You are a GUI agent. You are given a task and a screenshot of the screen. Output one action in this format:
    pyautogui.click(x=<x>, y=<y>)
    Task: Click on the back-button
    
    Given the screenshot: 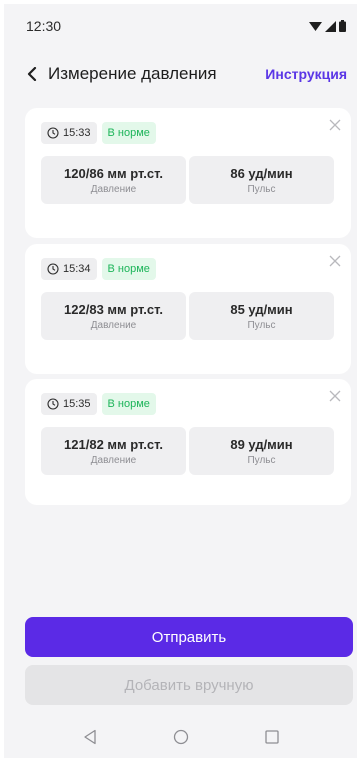 What is the action you would take?
    pyautogui.click(x=32, y=74)
    